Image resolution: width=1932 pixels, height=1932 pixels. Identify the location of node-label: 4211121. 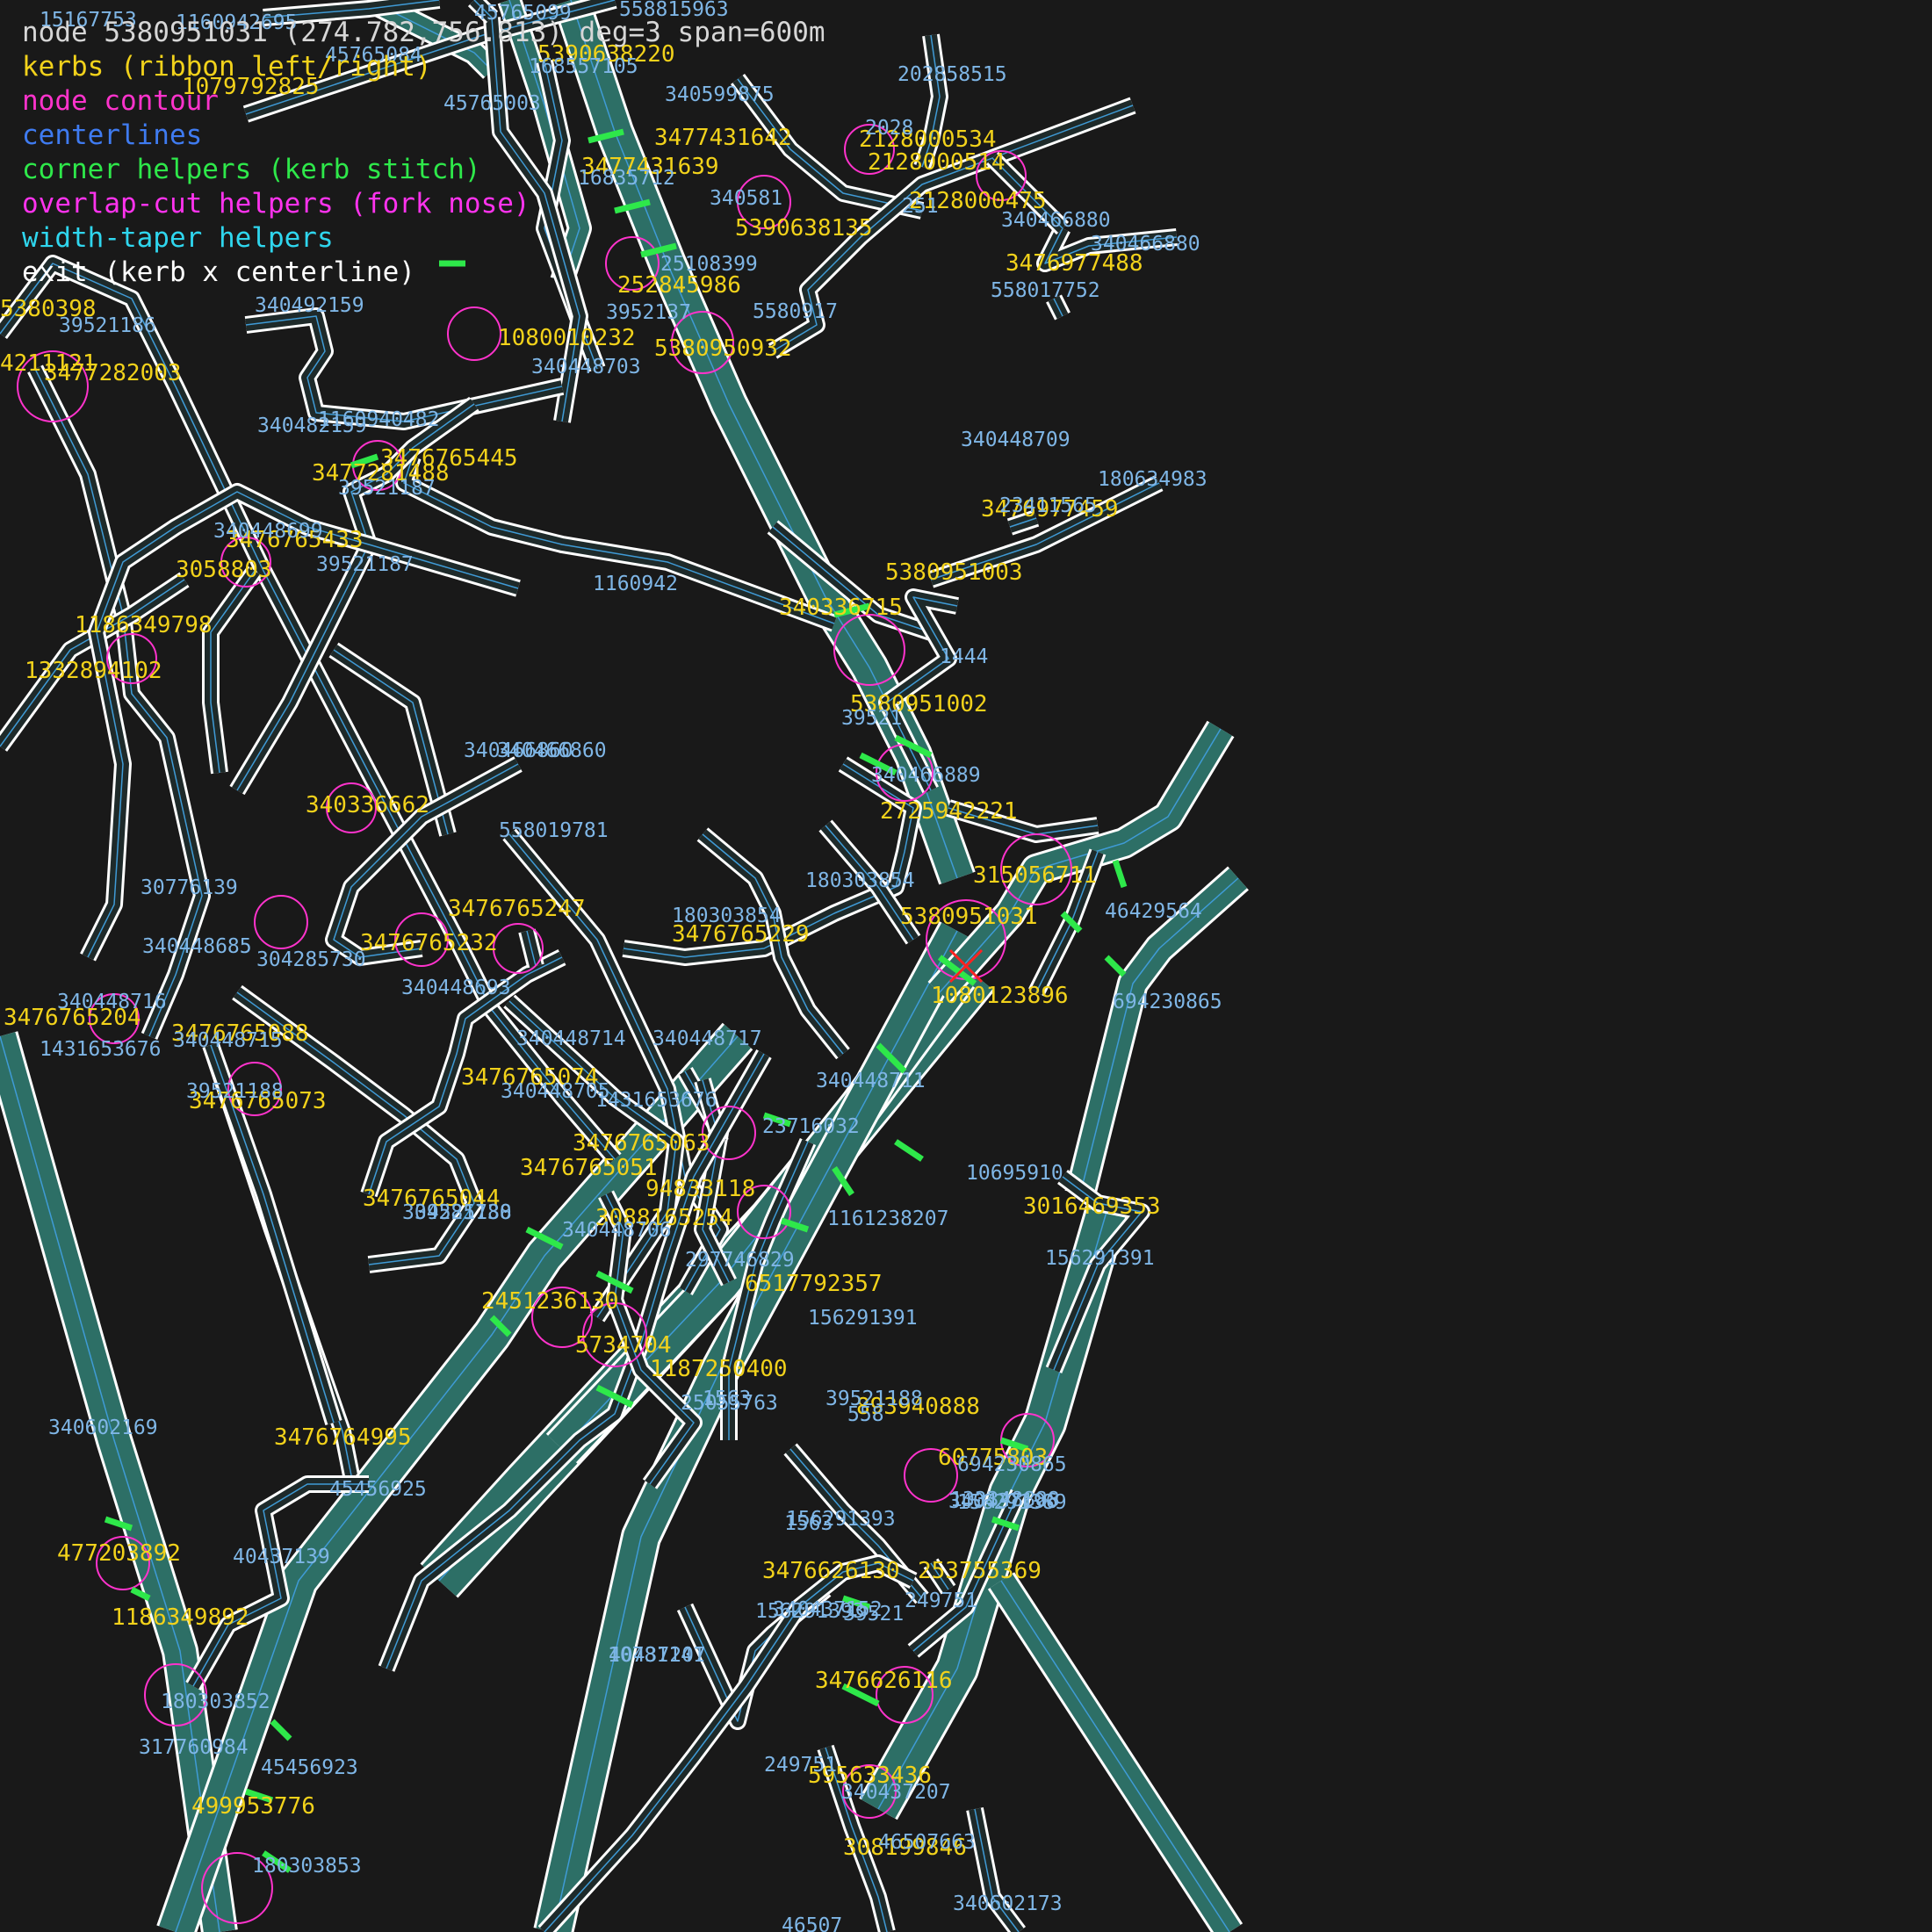
(48, 363).